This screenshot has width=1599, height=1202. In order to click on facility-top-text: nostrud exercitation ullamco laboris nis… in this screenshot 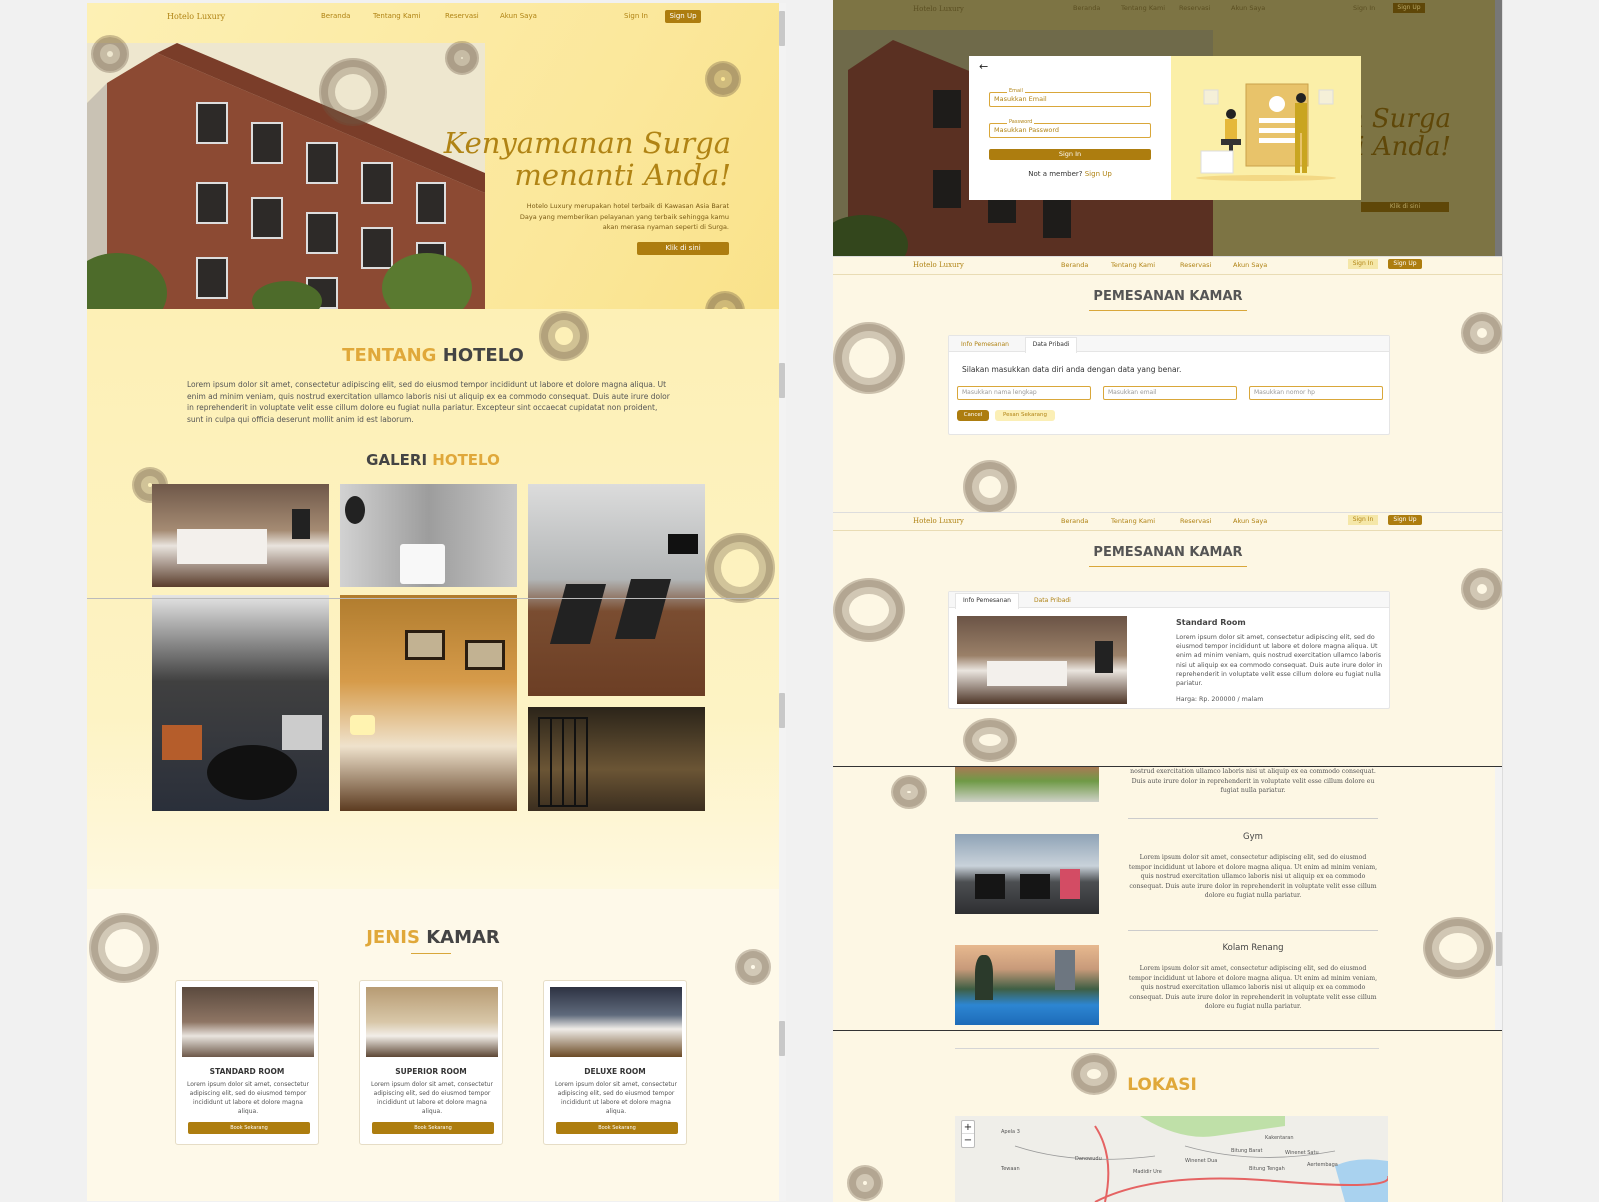, I will do `click(1253, 781)`.